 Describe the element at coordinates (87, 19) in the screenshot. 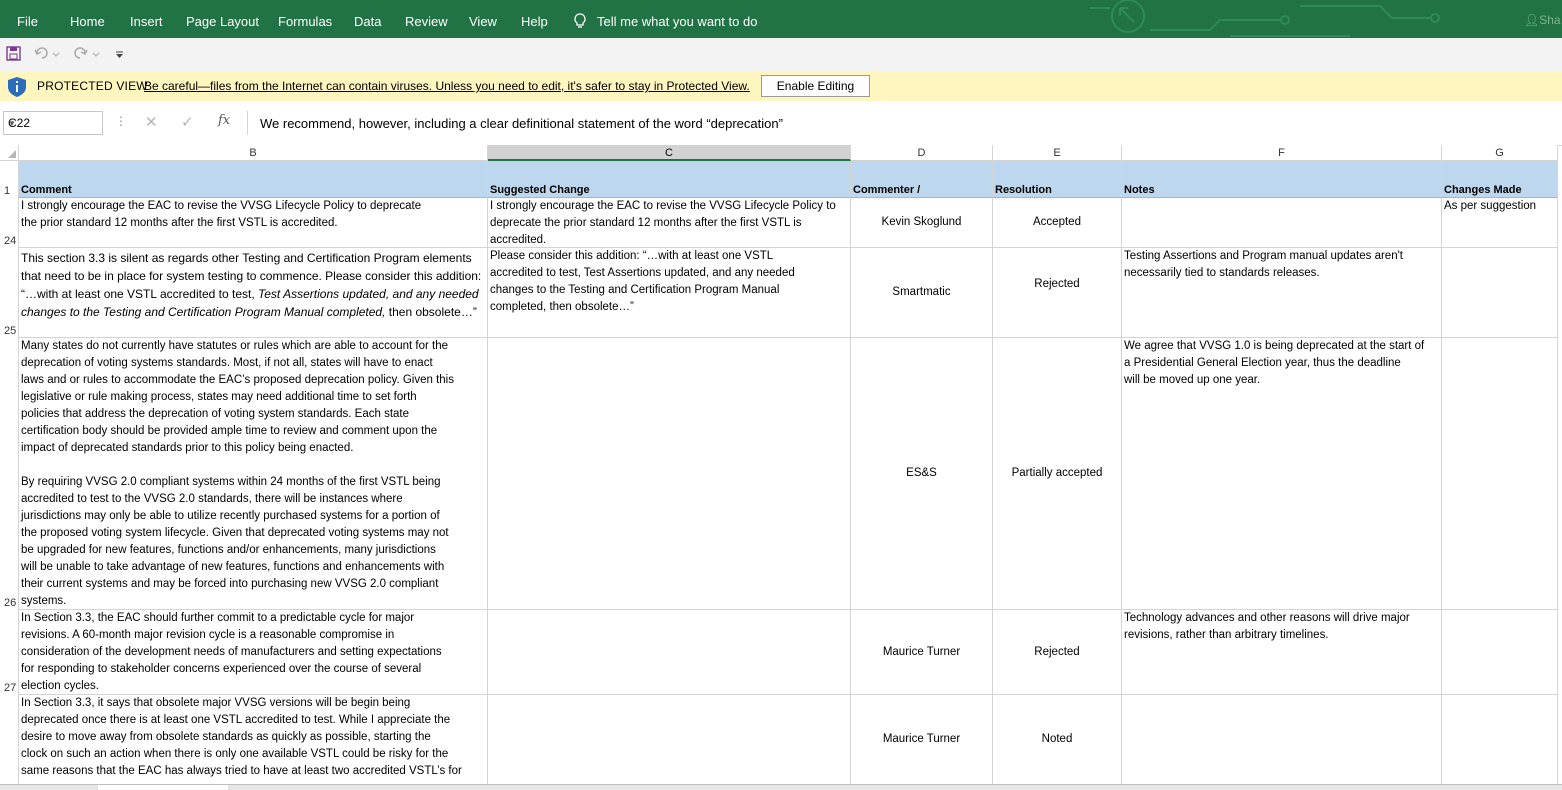

I see `tab-home: Home` at that location.